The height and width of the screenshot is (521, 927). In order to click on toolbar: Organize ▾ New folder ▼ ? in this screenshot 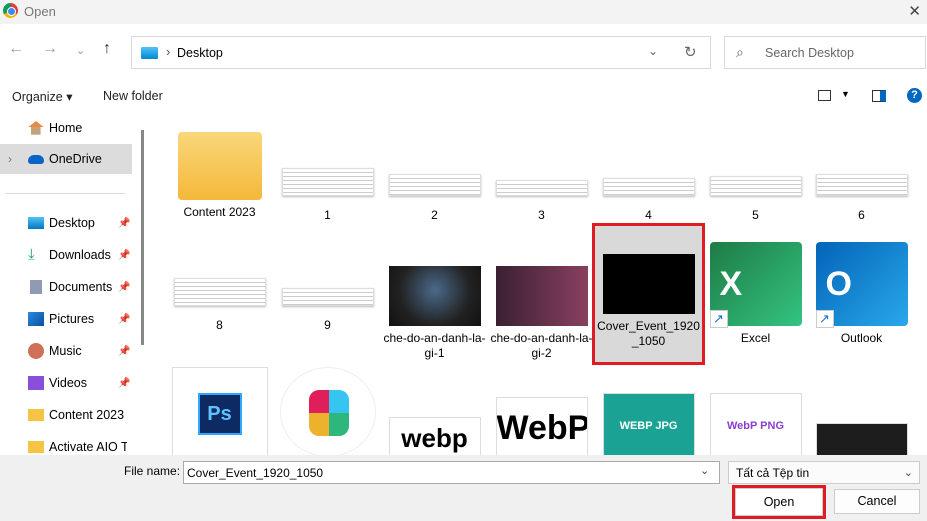, I will do `click(463, 96)`.